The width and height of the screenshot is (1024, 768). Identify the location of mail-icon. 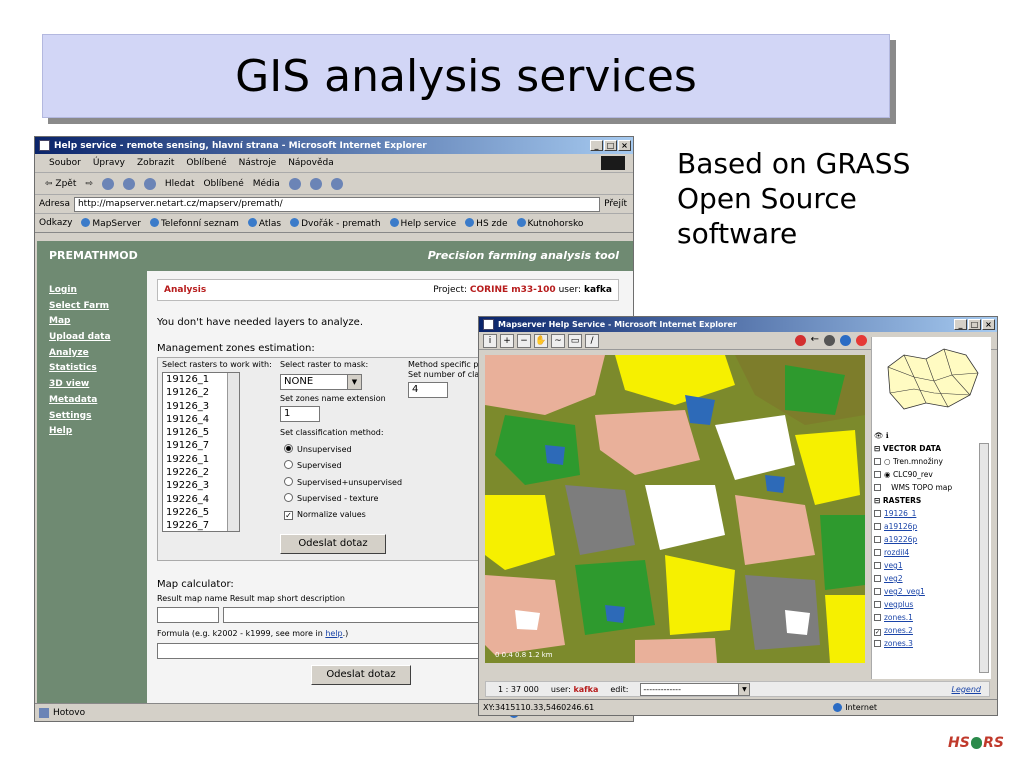
(315, 183).